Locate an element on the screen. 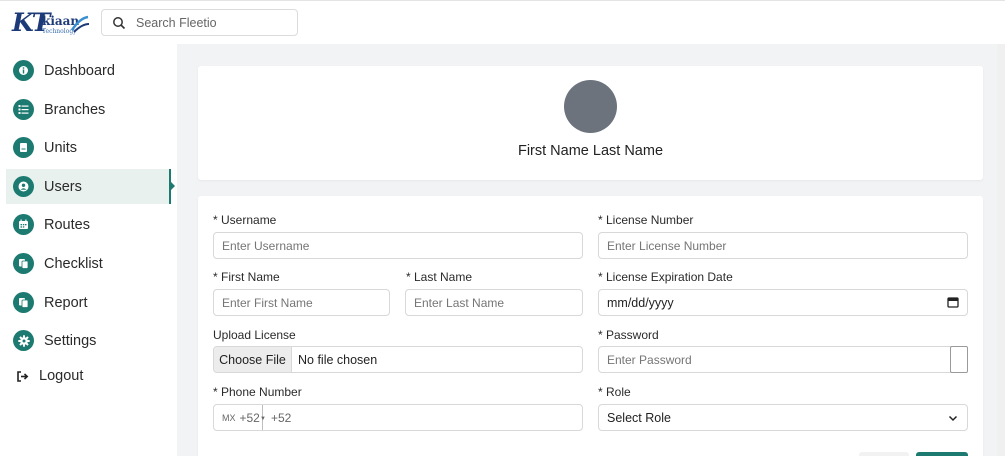 Image resolution: width=1005 pixels, height=456 pixels. logout-button: Logout is located at coordinates (49, 376).